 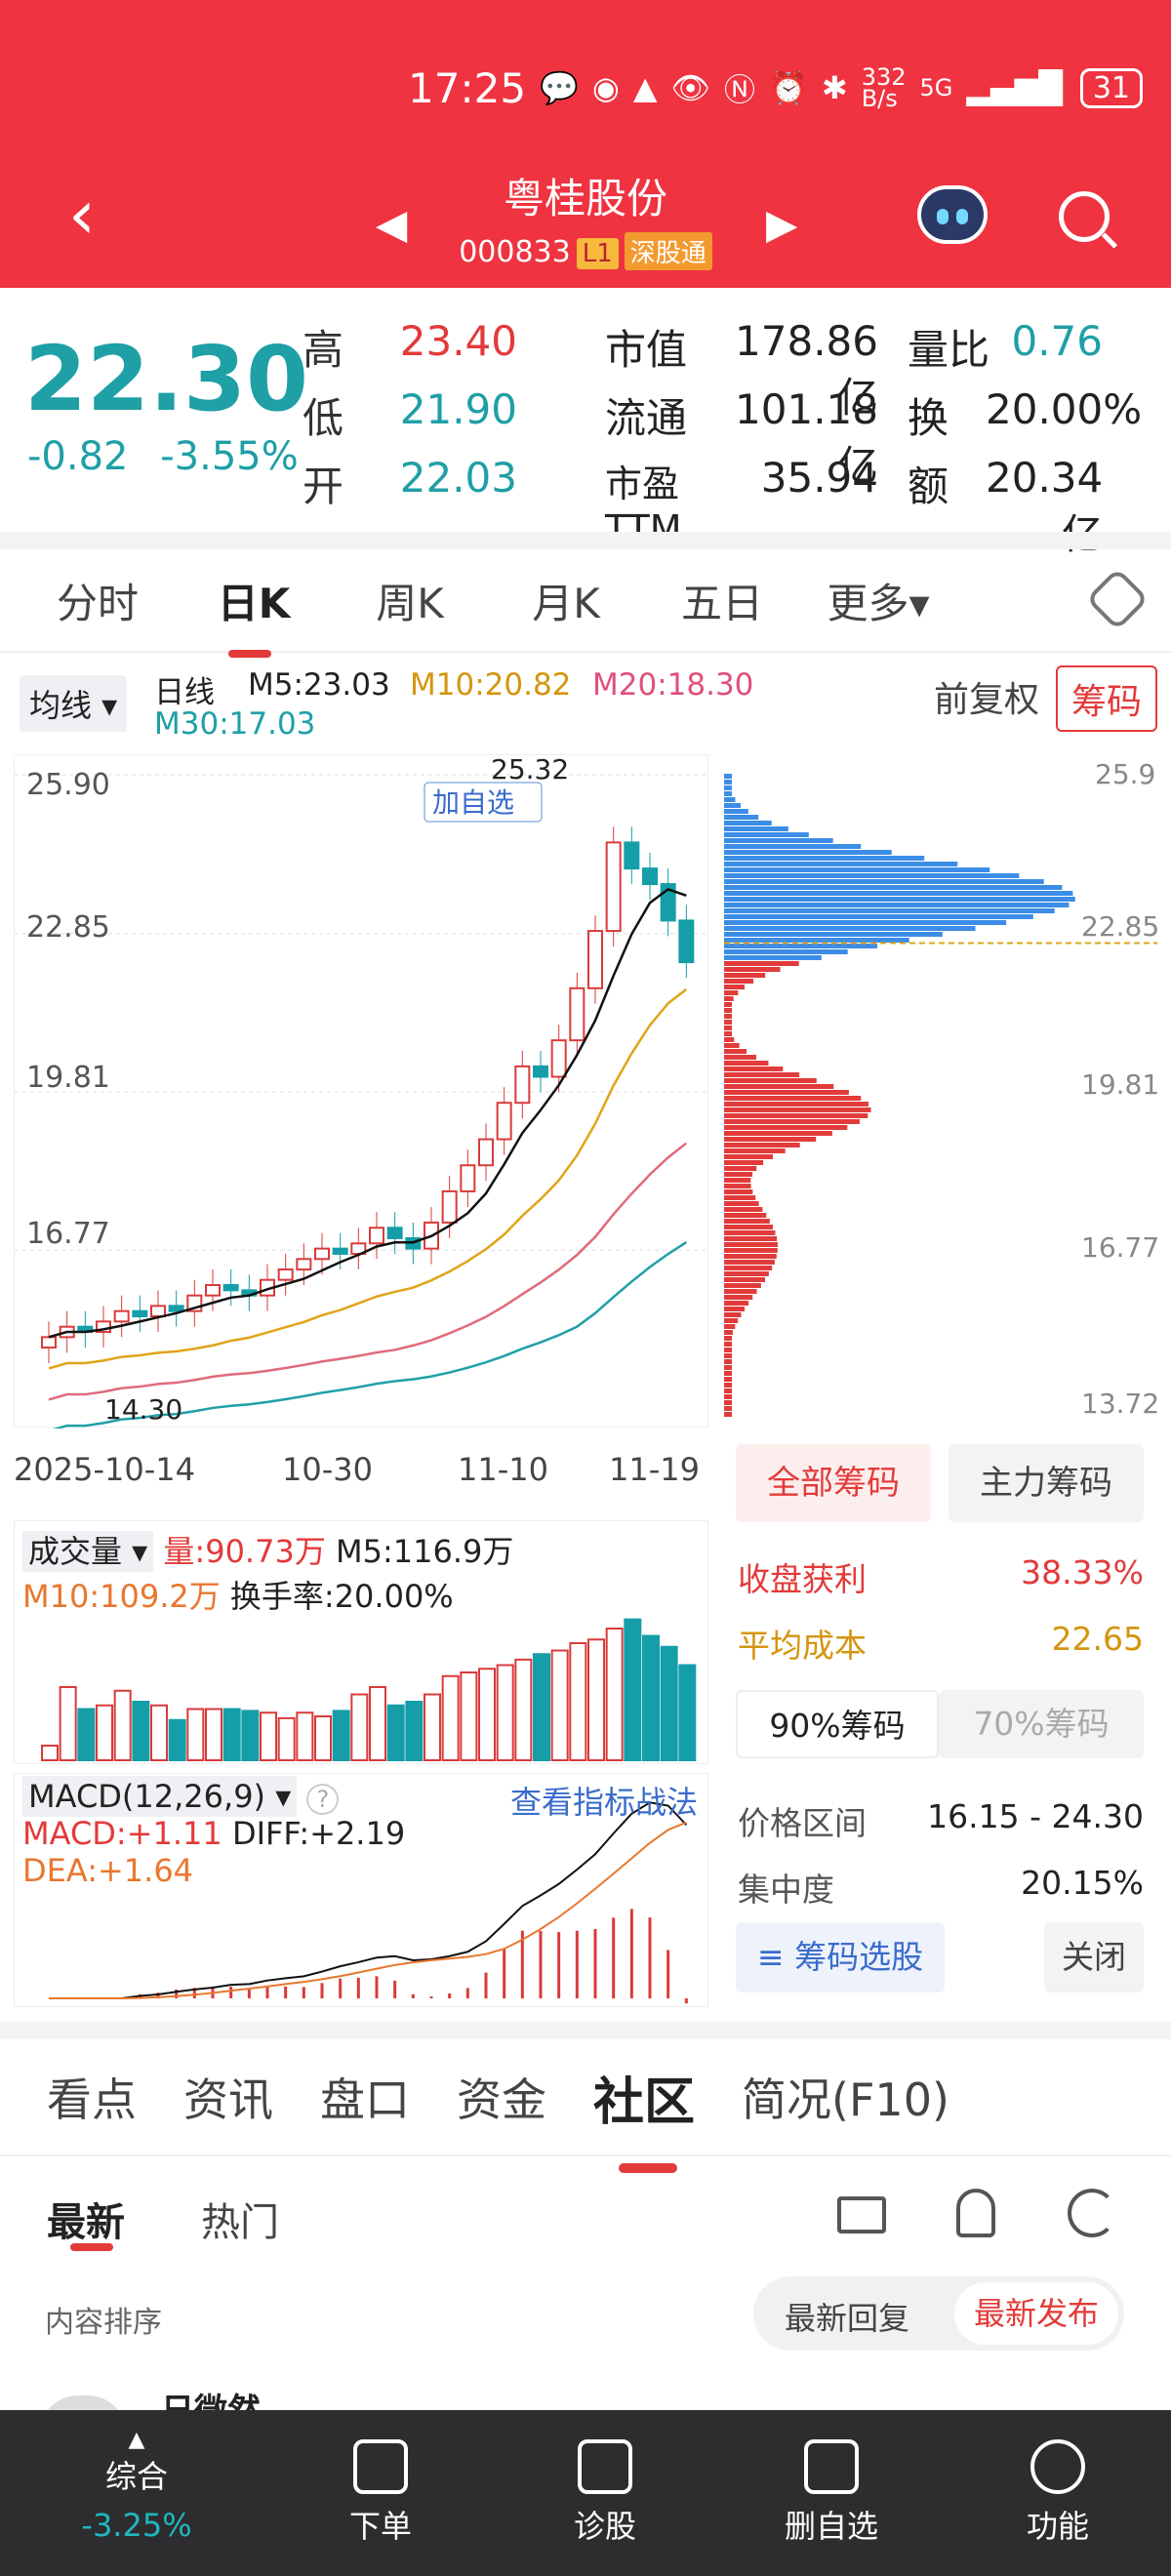 What do you see at coordinates (847, 2316) in the screenshot?
I see `sort-latest-reply: 最新回复` at bounding box center [847, 2316].